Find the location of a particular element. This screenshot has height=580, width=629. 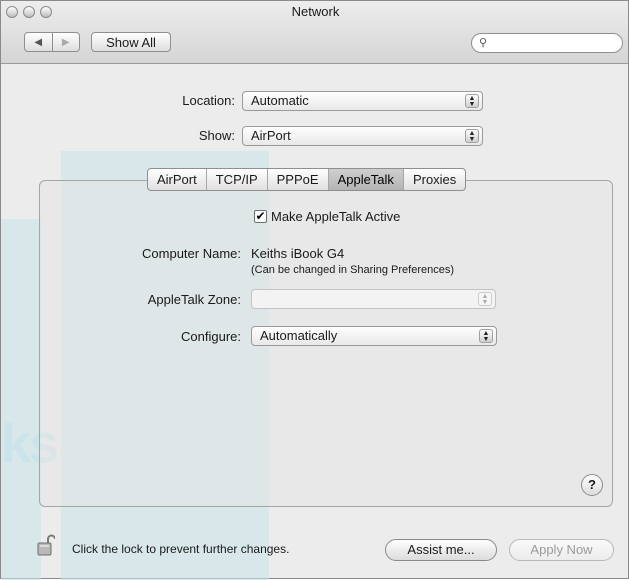

make-appletalk-active-checkbox: ✔ is located at coordinates (260, 216).